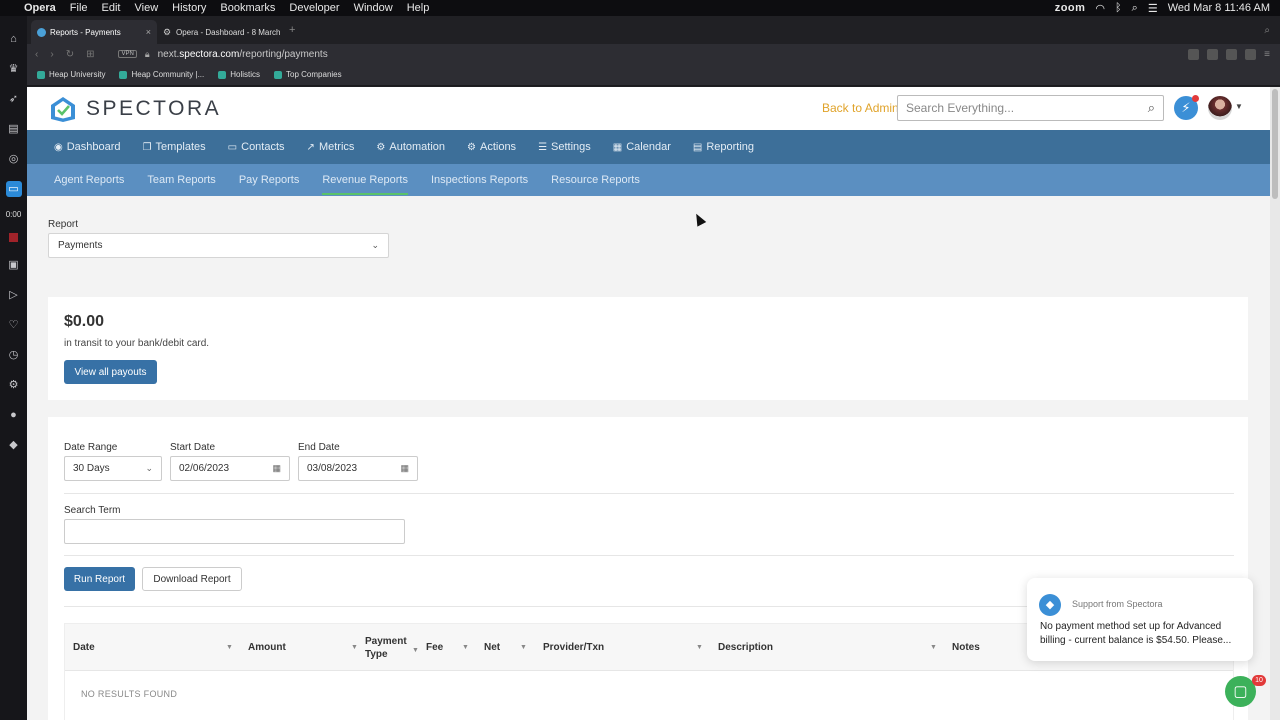 The image size is (1280, 720). Describe the element at coordinates (218, 245) in the screenshot. I see `report-select: Payments ⌄` at that location.